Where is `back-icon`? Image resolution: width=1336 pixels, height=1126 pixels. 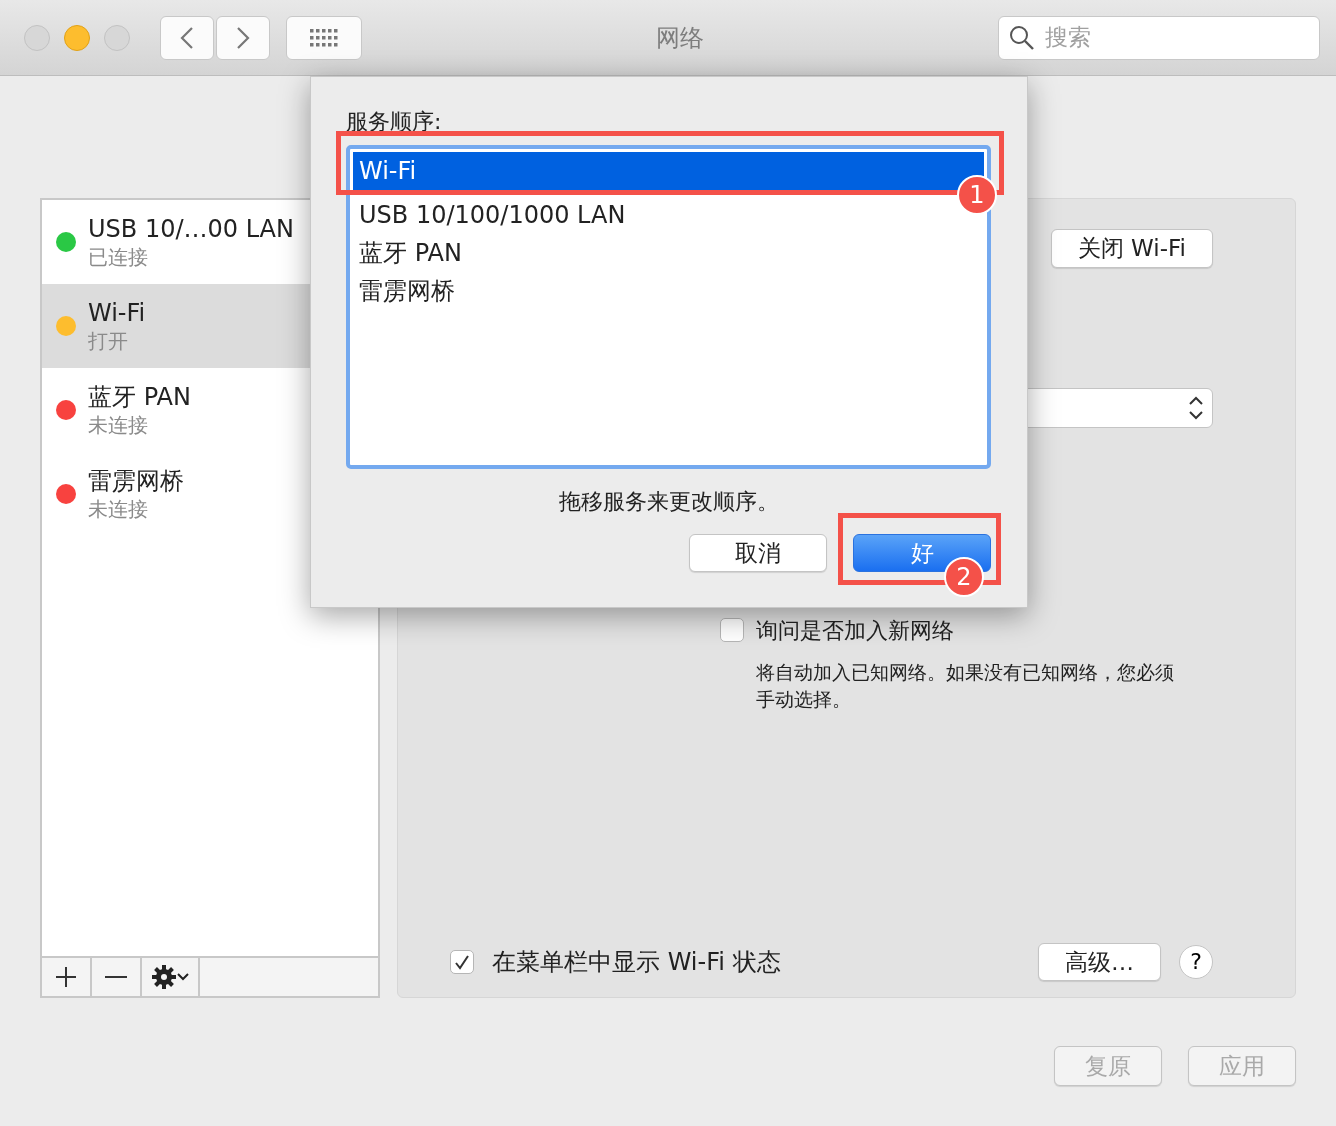
back-icon is located at coordinates (187, 37).